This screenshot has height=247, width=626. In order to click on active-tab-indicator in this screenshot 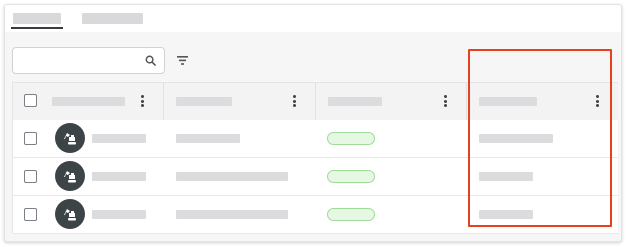, I will do `click(37, 28)`.